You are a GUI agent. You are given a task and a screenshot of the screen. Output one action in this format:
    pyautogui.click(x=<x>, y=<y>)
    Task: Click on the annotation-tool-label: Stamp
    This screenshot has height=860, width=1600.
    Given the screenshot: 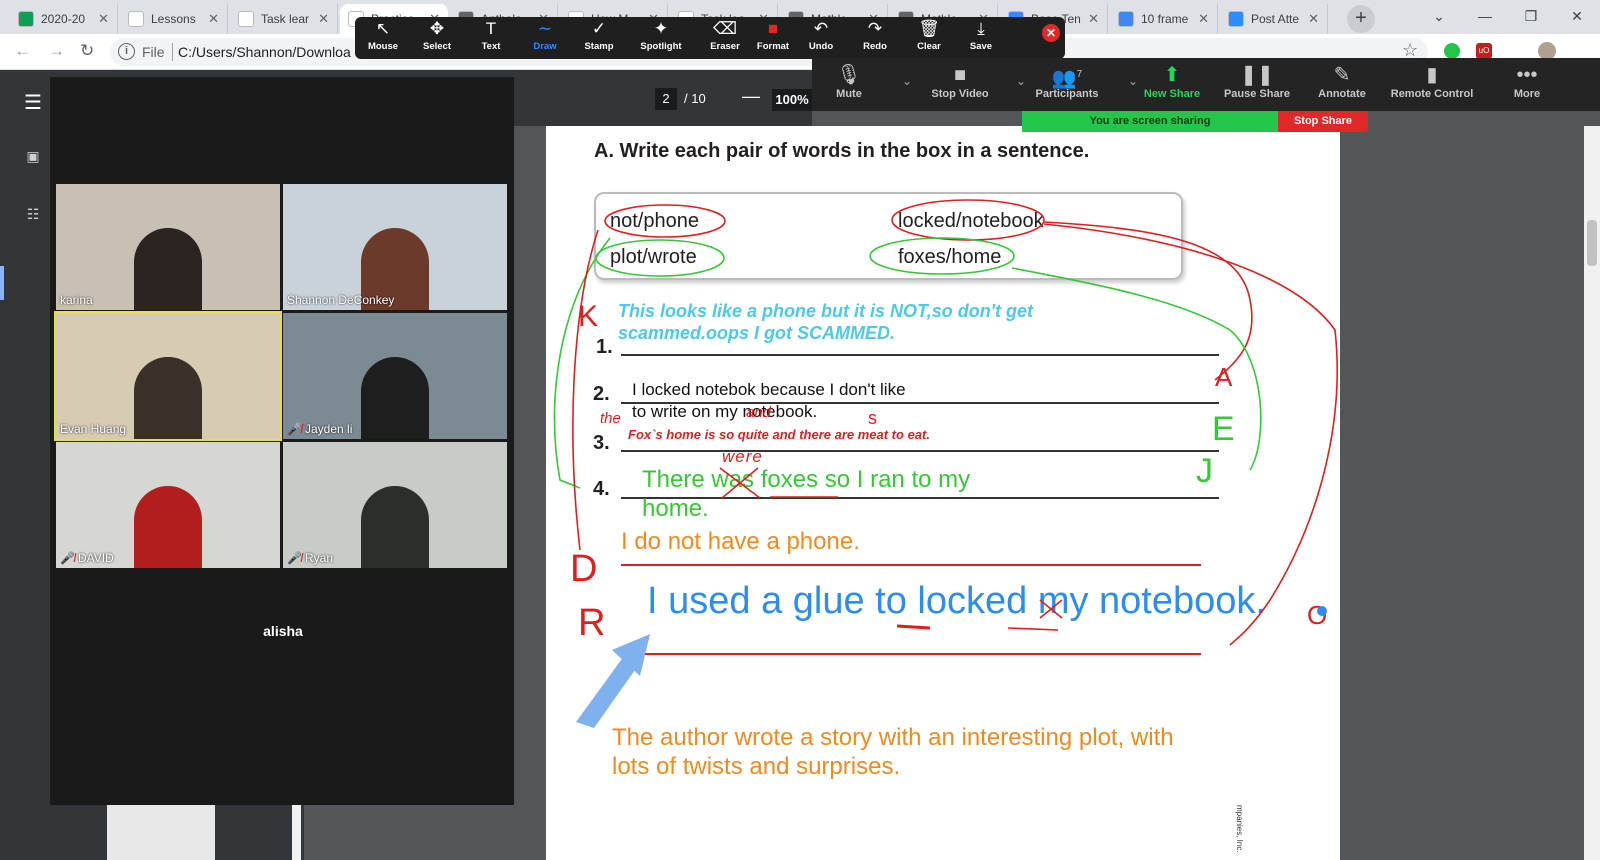 What is the action you would take?
    pyautogui.click(x=599, y=46)
    